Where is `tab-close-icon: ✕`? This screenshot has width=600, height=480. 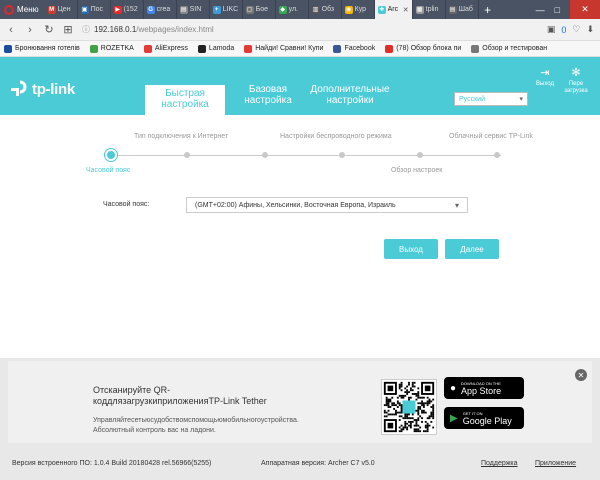
tab-close-icon: ✕ is located at coordinates (406, 10).